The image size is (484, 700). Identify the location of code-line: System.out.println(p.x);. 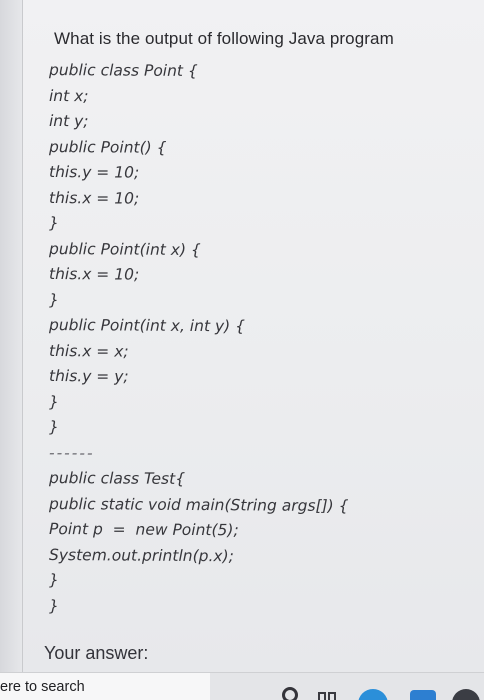
(141, 555).